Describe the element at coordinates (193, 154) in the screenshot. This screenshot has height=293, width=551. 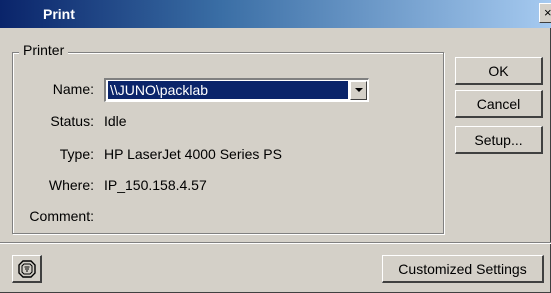
I see `type-value: HP LaserJet 4000 Series PS` at that location.